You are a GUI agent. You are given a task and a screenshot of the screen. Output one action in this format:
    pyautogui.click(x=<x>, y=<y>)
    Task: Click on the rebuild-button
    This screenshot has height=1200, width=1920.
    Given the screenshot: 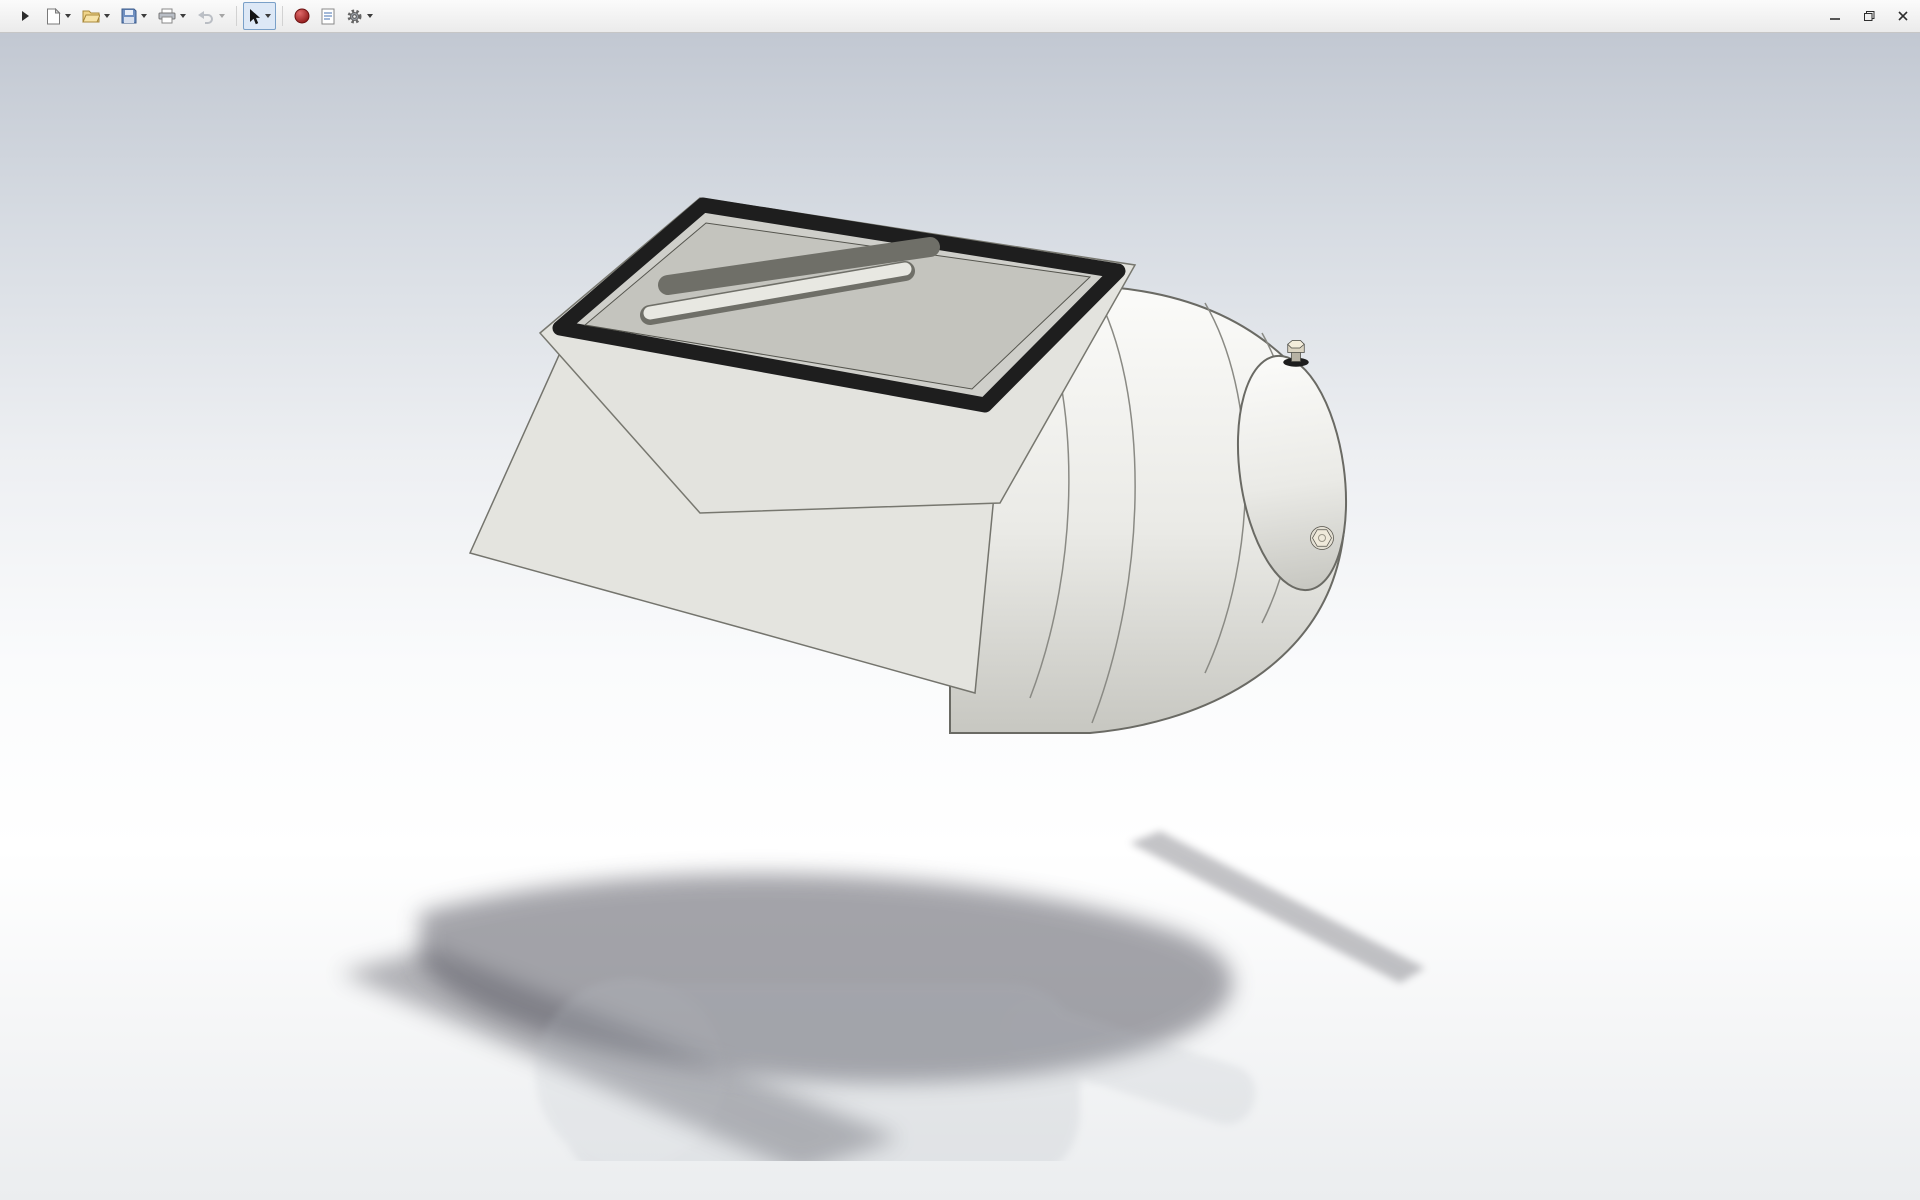 What is the action you would take?
    pyautogui.click(x=302, y=16)
    